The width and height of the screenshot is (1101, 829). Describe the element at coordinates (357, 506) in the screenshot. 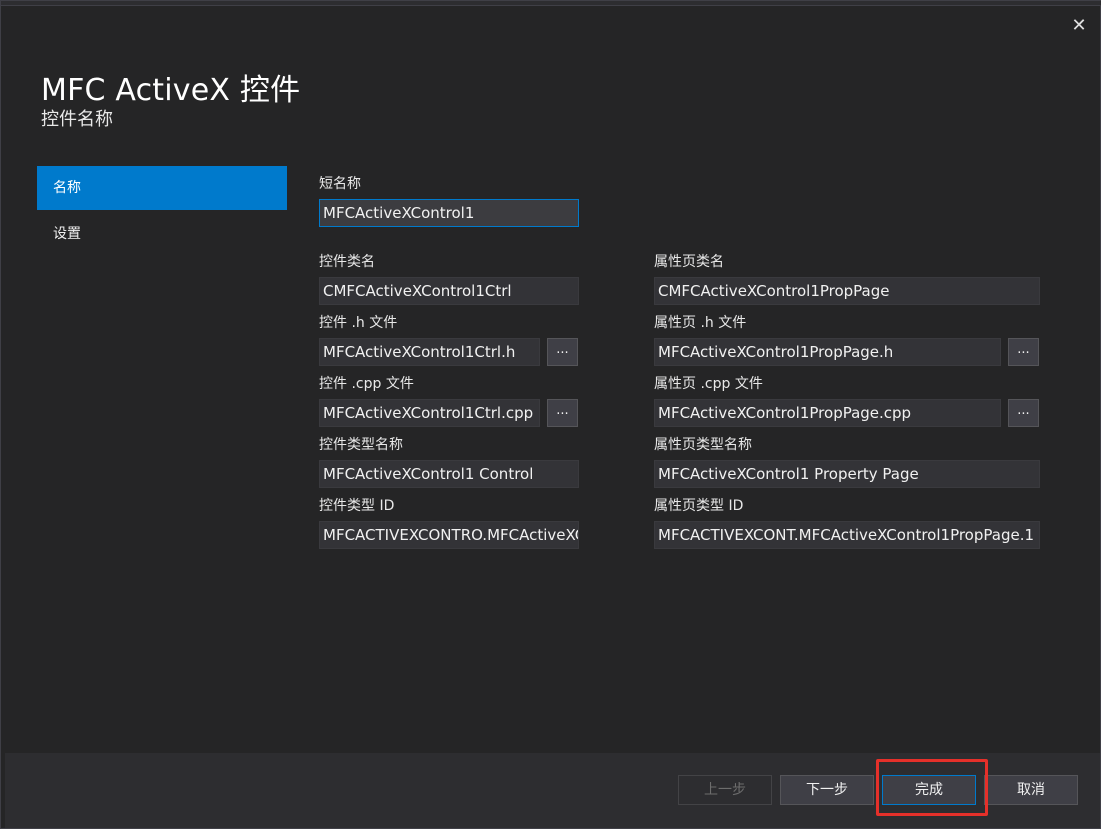

I see `control-type-id-label: 控件类型 ID` at that location.